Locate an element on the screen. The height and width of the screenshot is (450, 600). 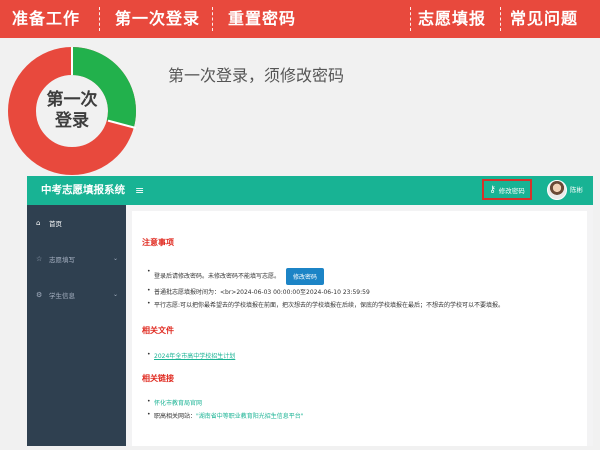
education-bureau-link: 怀化市教育局官网 is located at coordinates (178, 403).